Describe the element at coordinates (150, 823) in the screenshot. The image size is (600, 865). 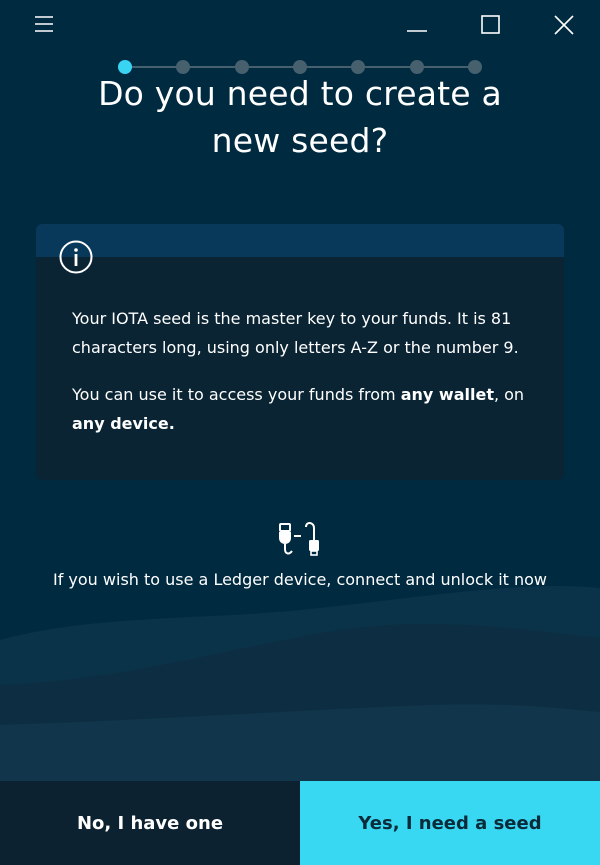
I see `no-have-seed-button: No, I have one` at that location.